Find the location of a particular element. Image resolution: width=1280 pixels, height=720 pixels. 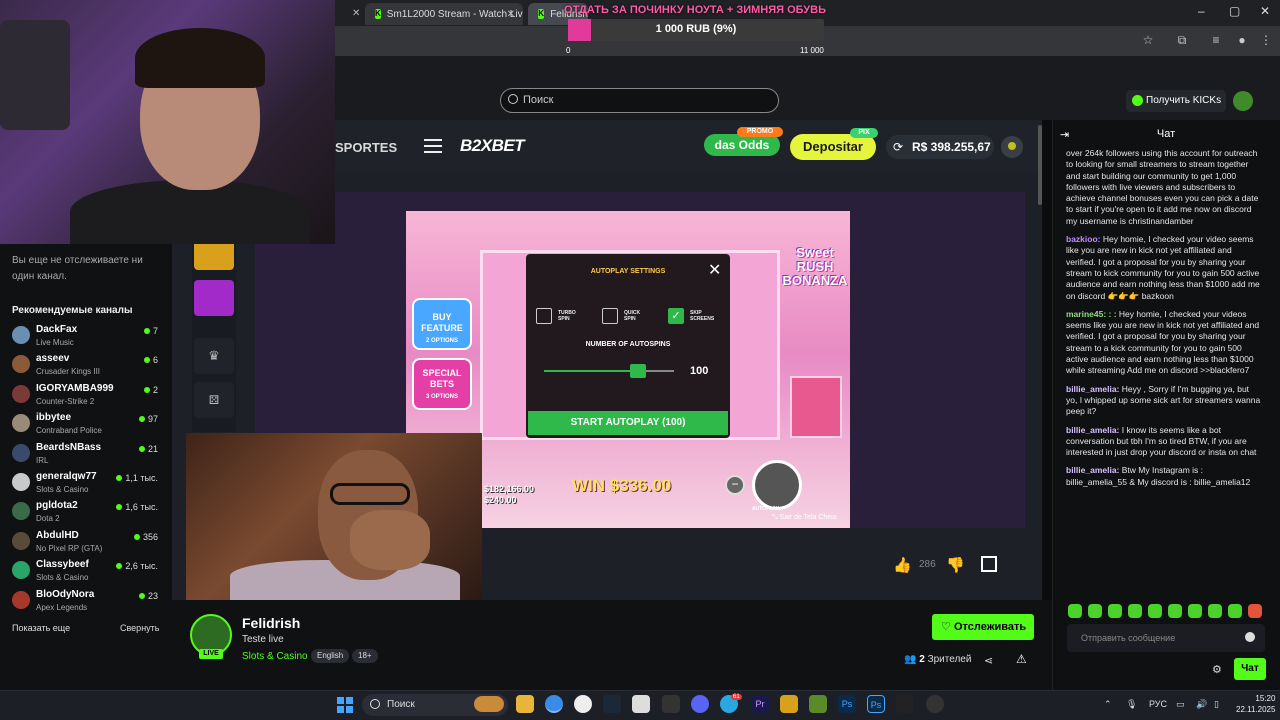

steam-icon is located at coordinates (612, 704).